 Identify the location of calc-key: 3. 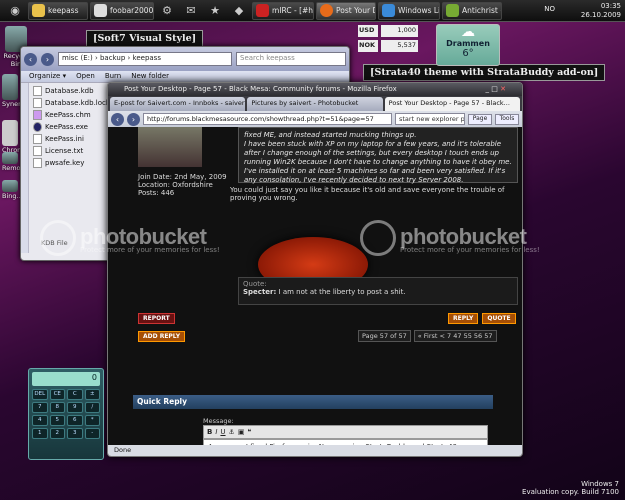
(75, 433).